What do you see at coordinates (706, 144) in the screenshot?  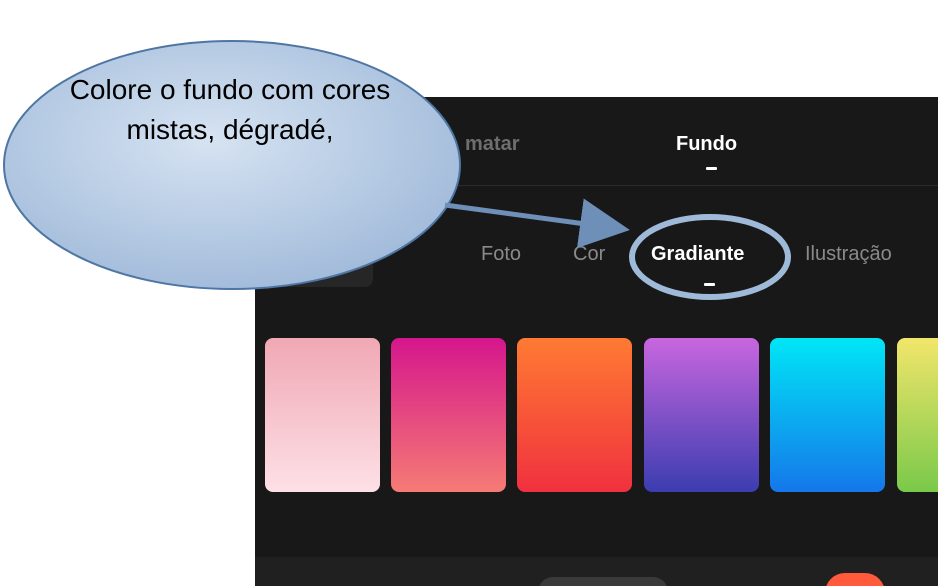 I see `tab-fundo: Fundo` at bounding box center [706, 144].